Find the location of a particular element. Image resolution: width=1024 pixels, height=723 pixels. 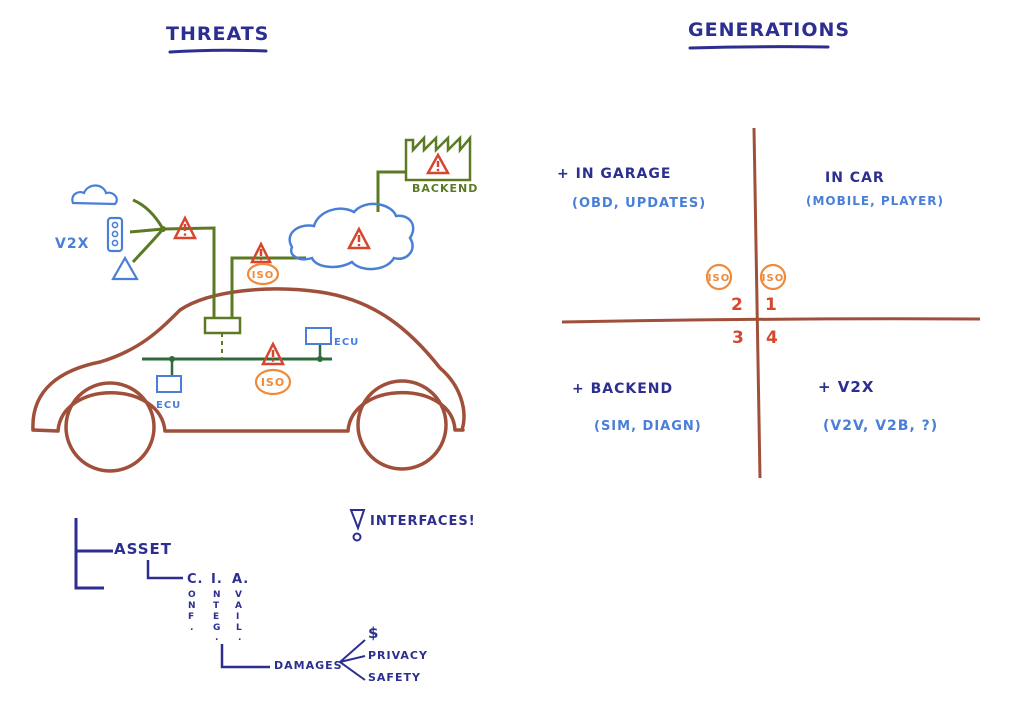

svg-text: E is located at coordinates (216, 617).